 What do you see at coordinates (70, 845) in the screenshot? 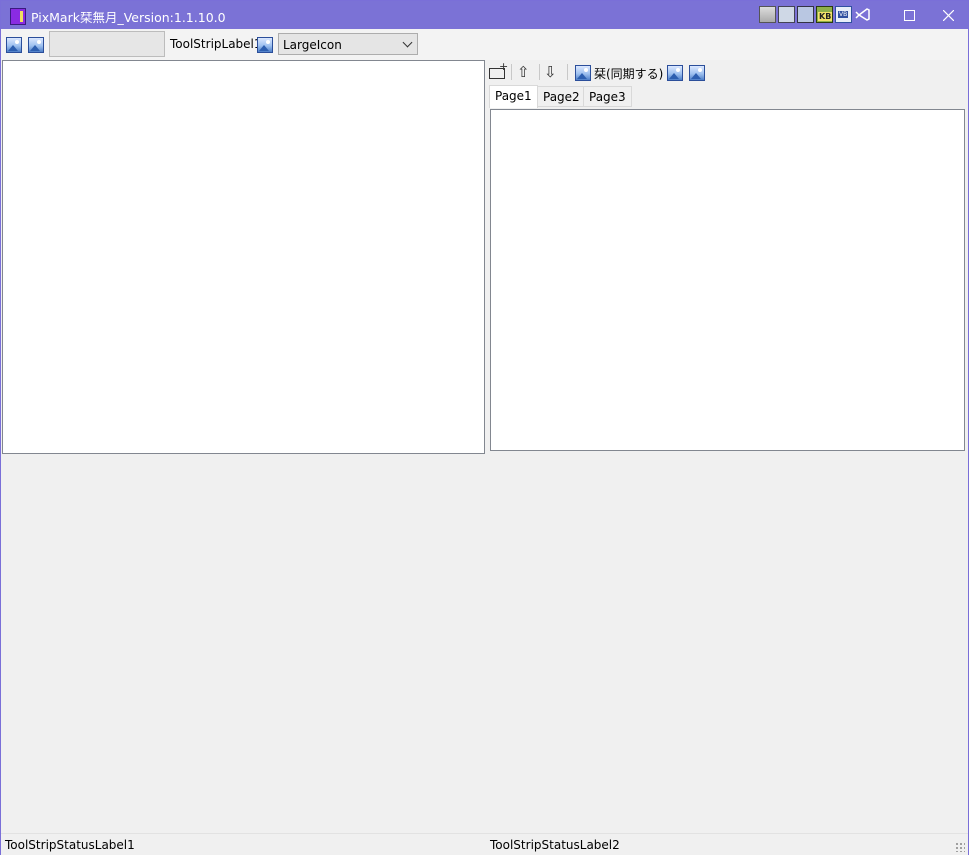
I see `status-label-left: ToolStripStatusLabel1` at bounding box center [70, 845].